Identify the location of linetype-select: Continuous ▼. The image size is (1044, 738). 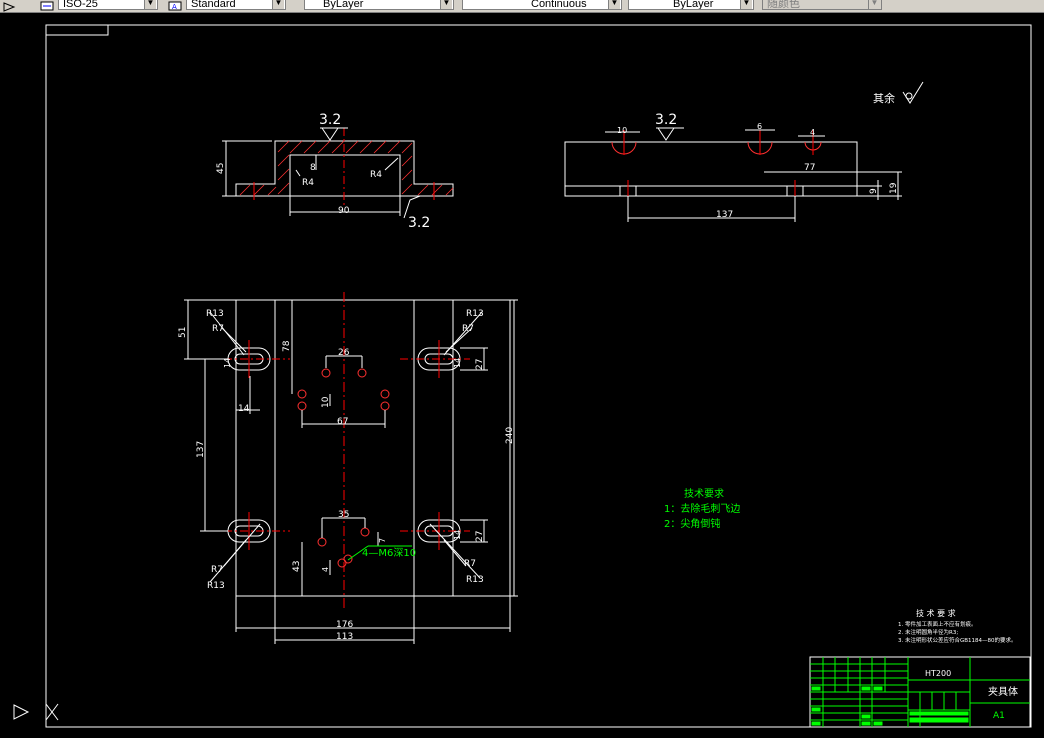
(542, 5).